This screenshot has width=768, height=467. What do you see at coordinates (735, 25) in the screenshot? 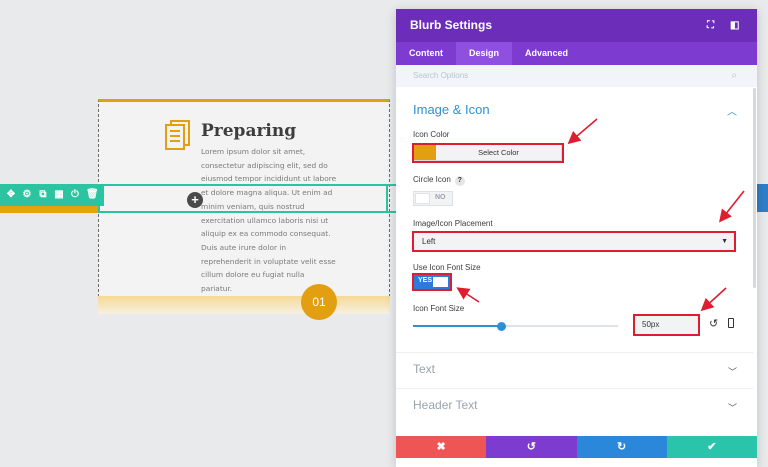
I see `sidebar-toggle-icon: ◧` at bounding box center [735, 25].